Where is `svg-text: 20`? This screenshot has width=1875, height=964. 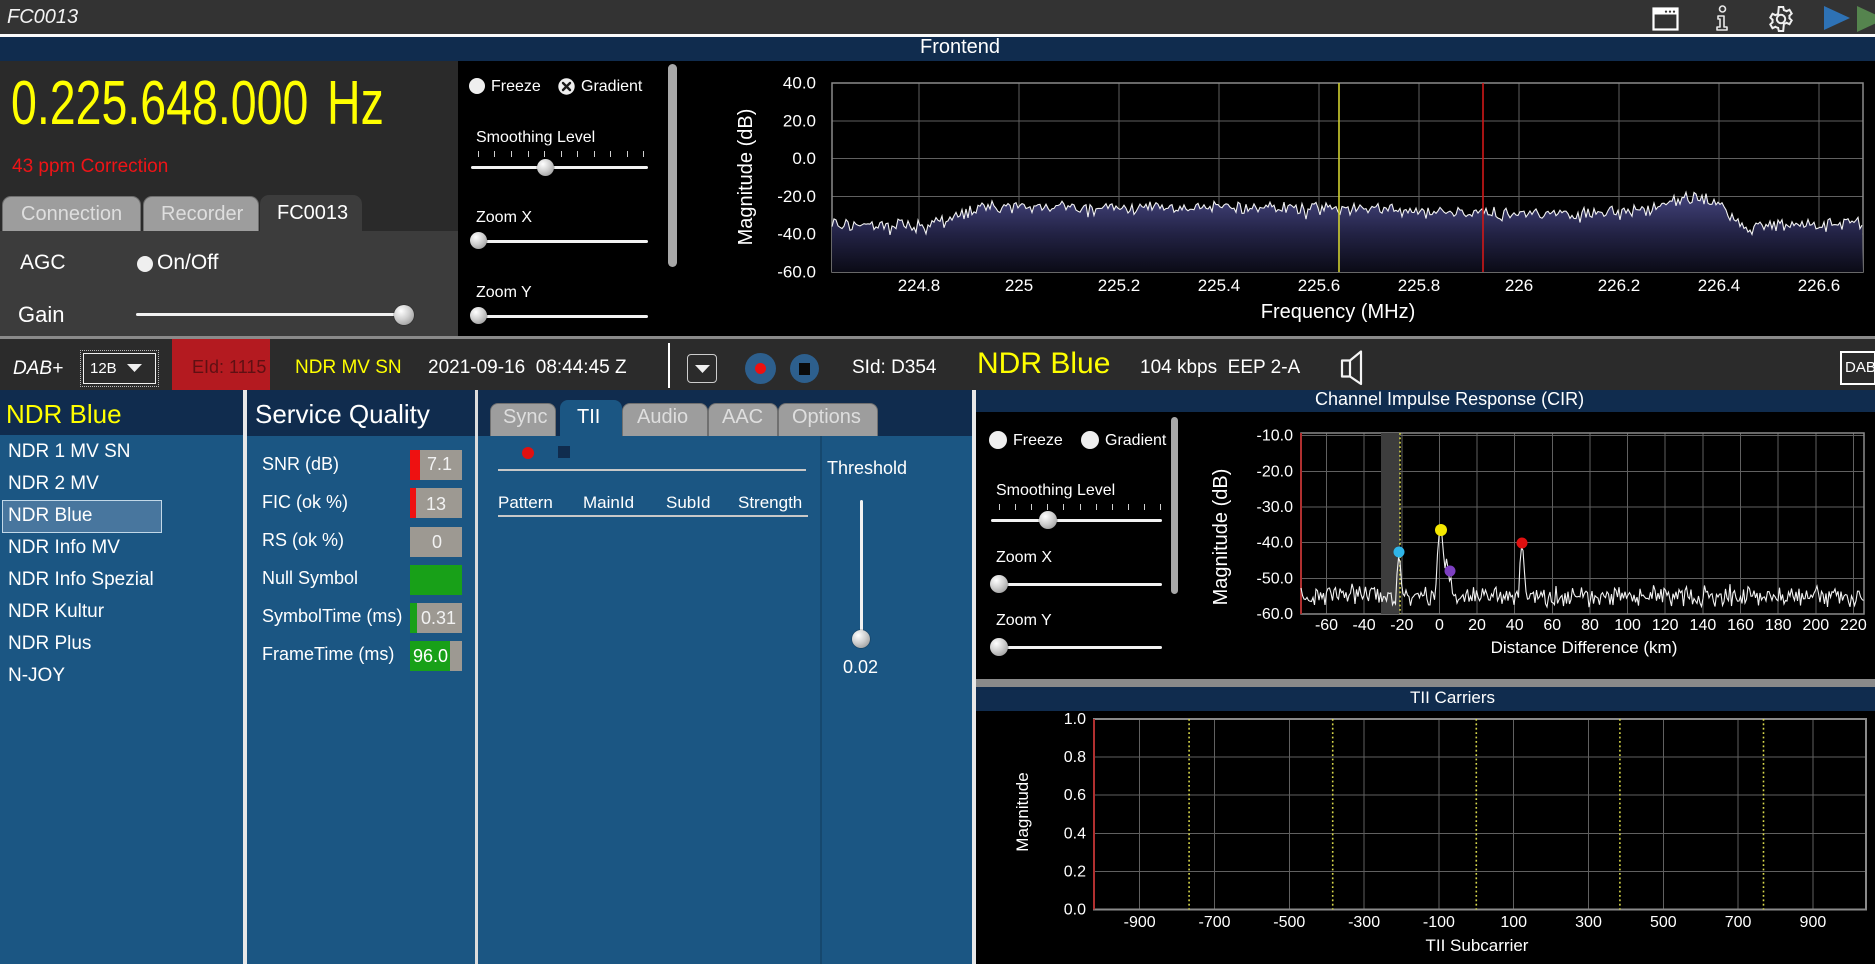 svg-text: 20 is located at coordinates (1477, 625).